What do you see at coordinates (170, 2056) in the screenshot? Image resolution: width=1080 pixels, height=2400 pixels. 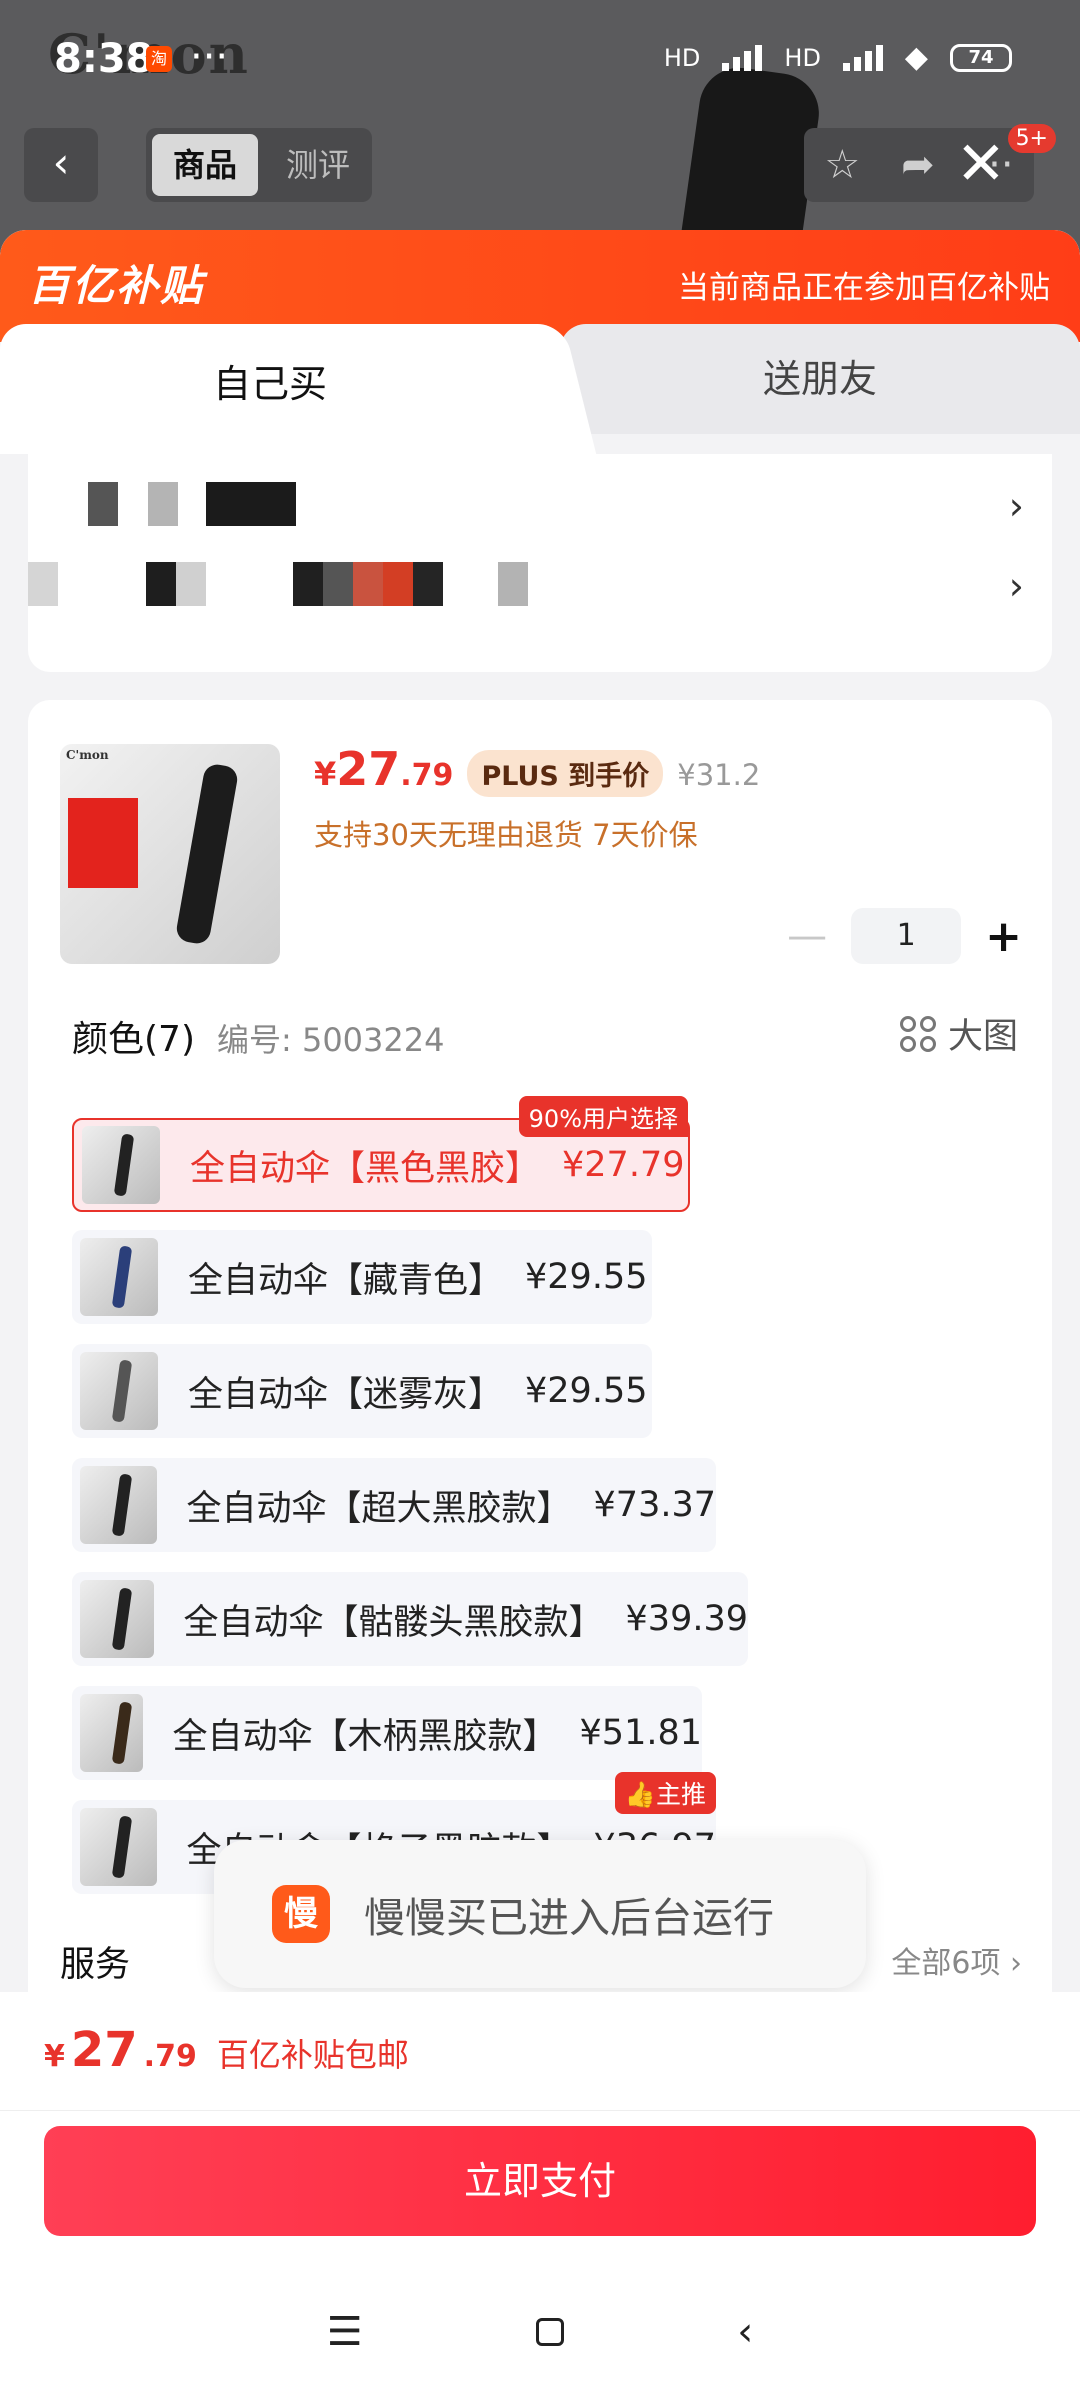 I see `total-decimal: .79` at bounding box center [170, 2056].